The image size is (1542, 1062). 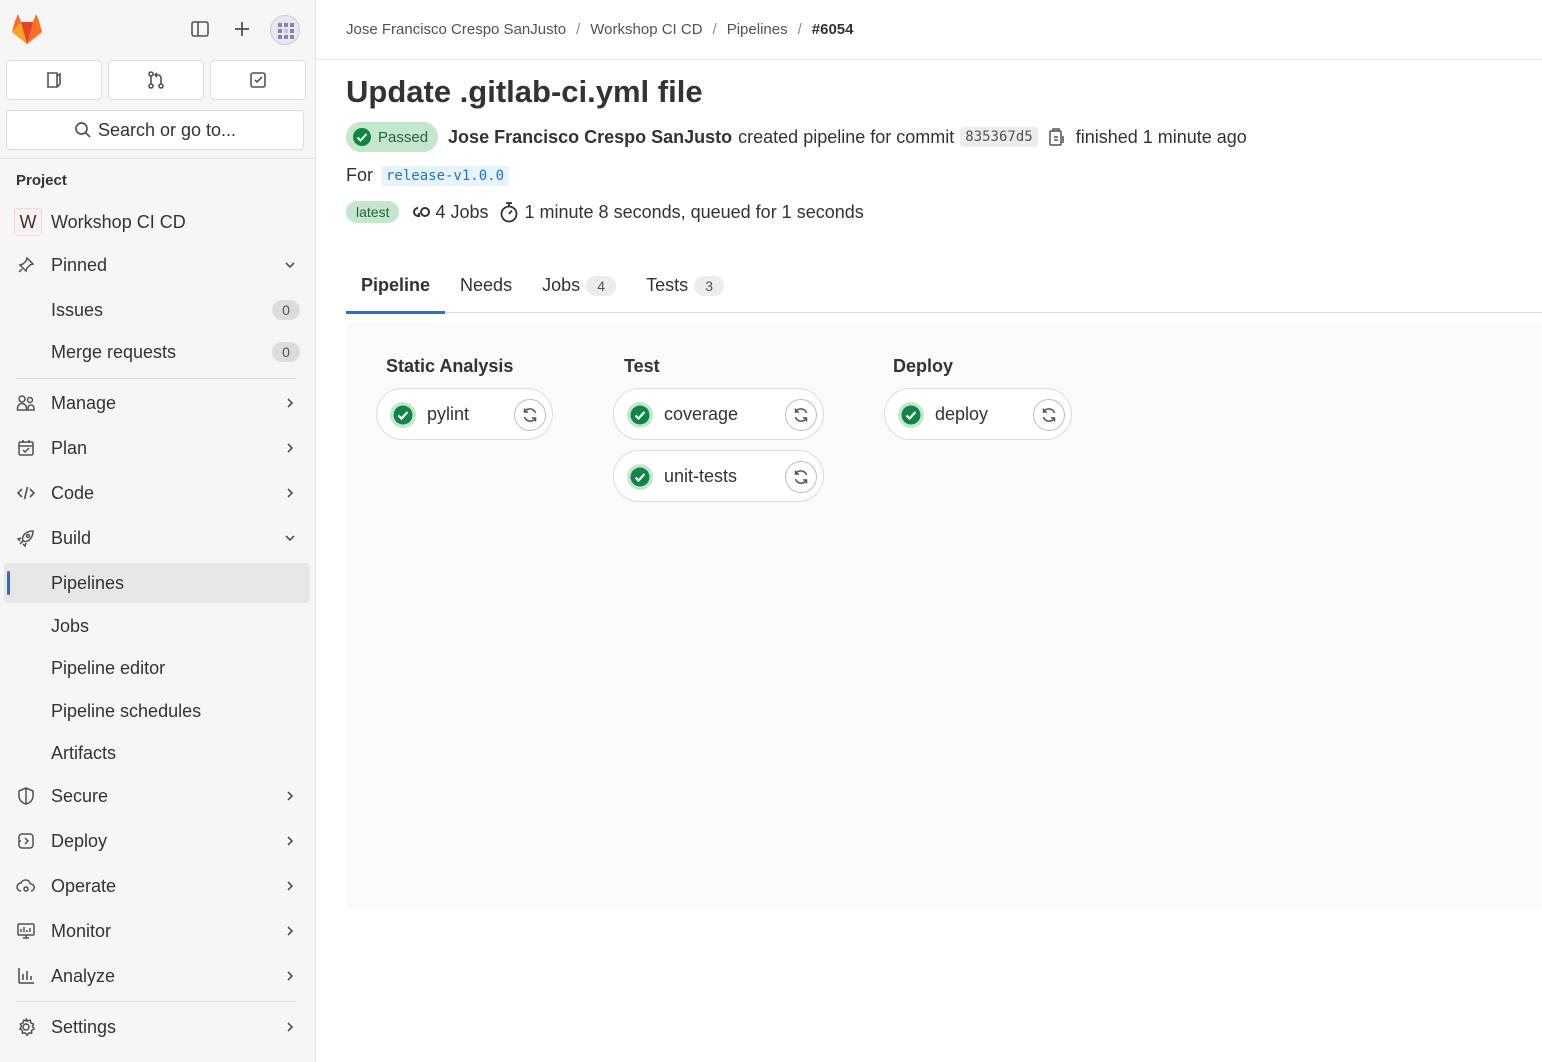 I want to click on tab-jobs: Jobs 4, so click(x=579, y=285).